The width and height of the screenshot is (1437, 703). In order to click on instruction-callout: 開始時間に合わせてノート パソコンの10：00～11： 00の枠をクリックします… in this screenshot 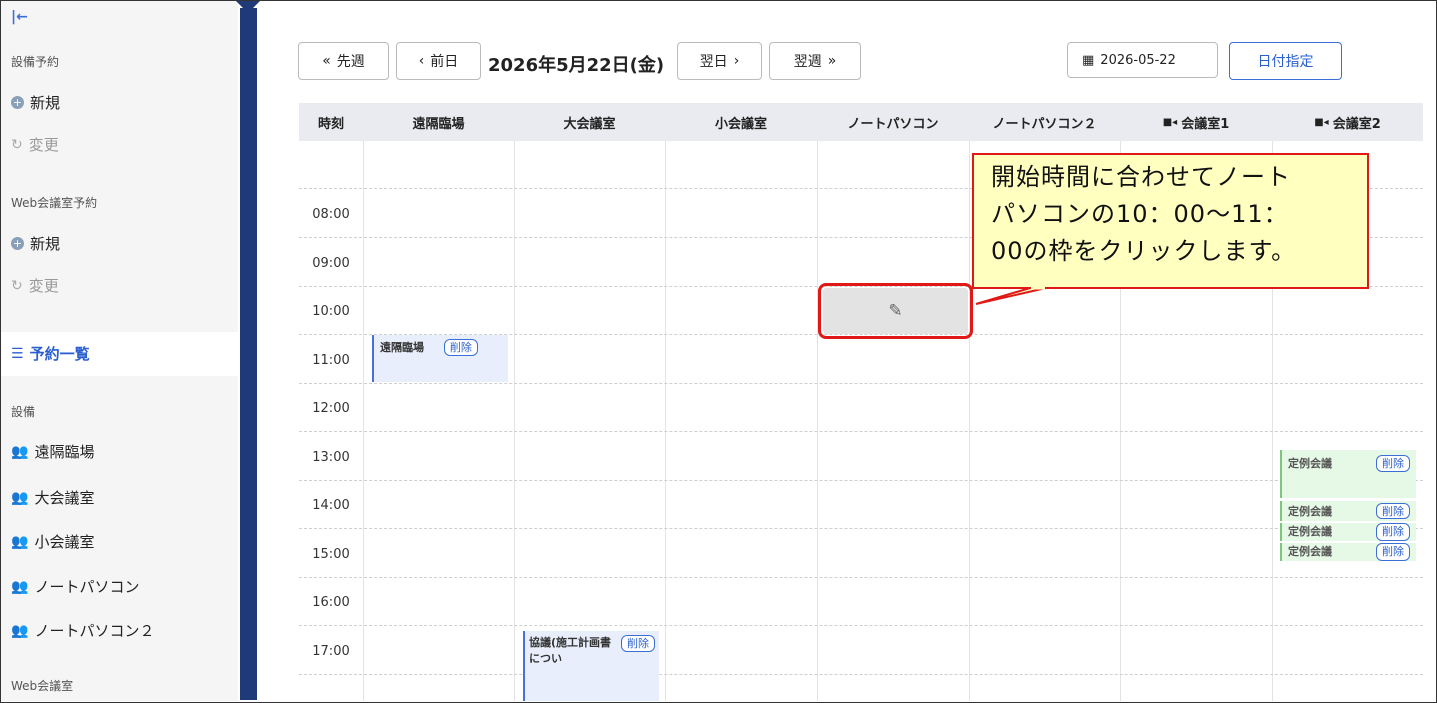, I will do `click(1170, 221)`.